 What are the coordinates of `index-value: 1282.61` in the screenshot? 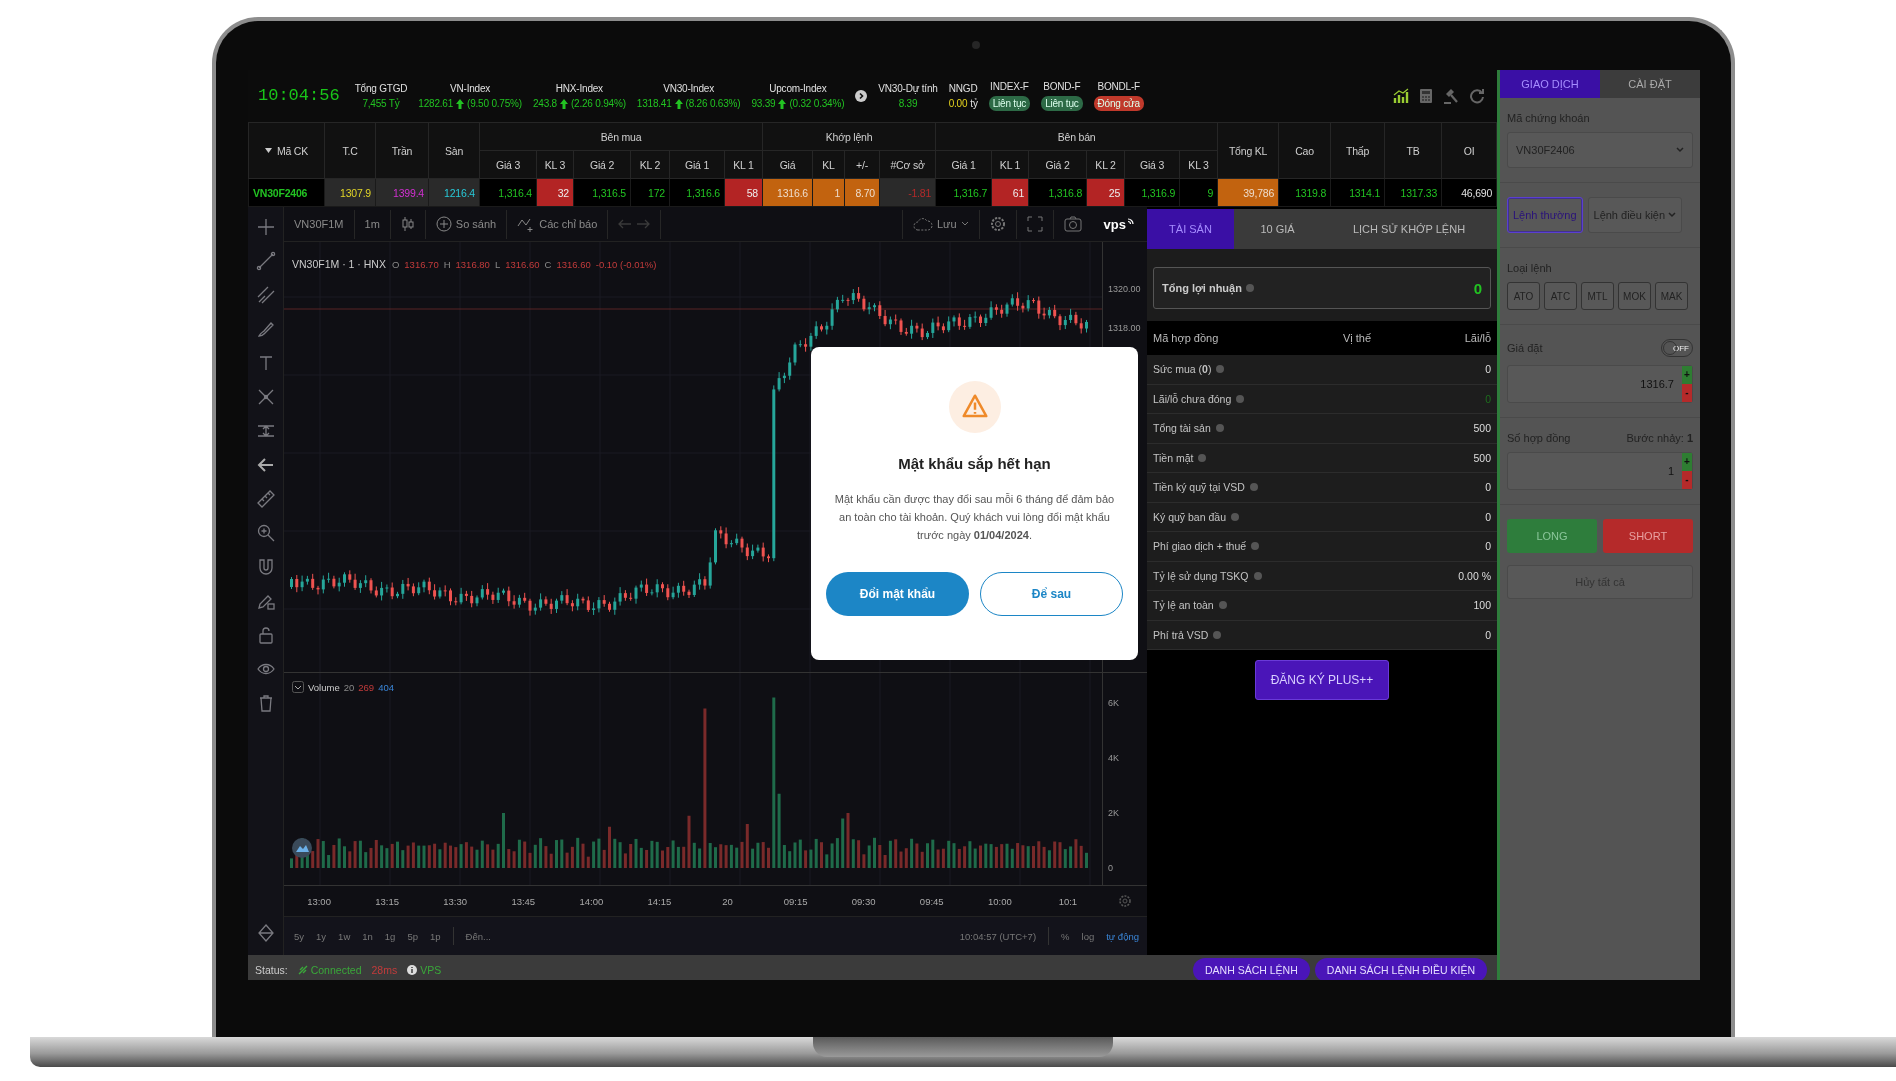 It's located at (436, 103).